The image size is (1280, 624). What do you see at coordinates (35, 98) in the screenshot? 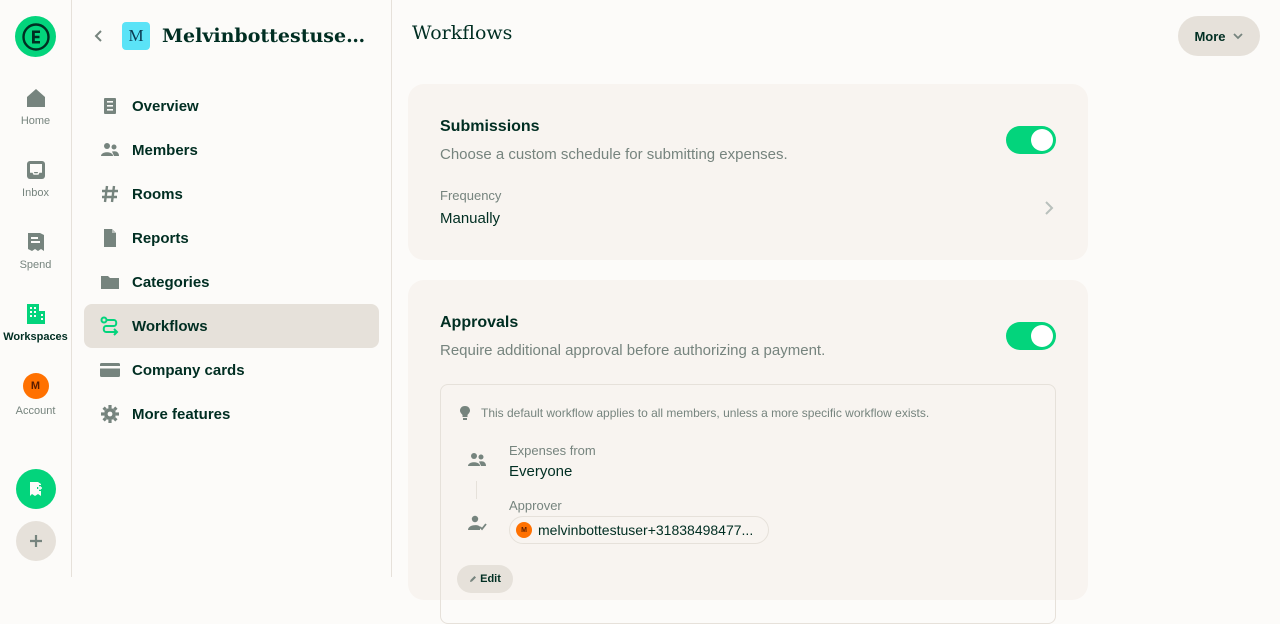
I see `home-icon` at bounding box center [35, 98].